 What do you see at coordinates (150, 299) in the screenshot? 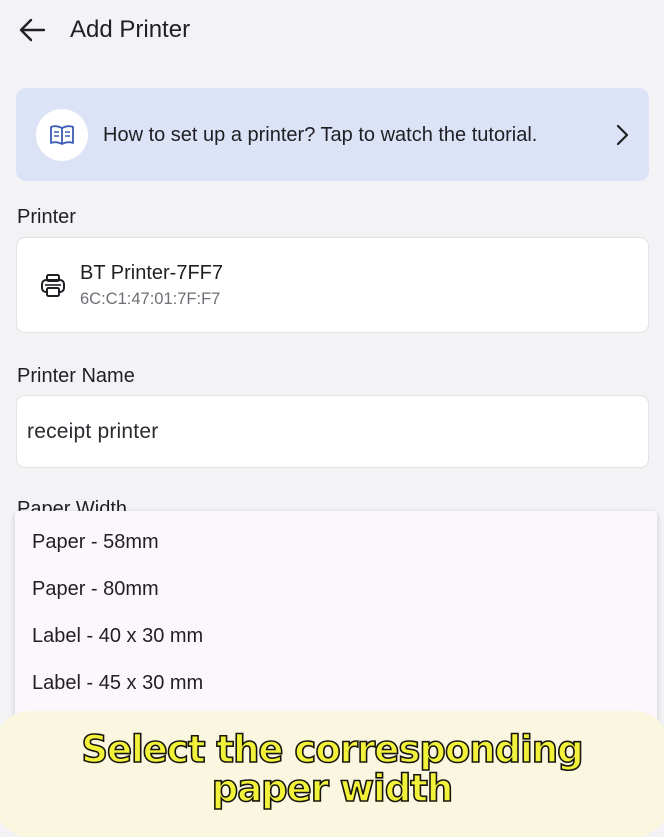
I see `printer-device-address: 6C:C1:47:01:7F:F7` at bounding box center [150, 299].